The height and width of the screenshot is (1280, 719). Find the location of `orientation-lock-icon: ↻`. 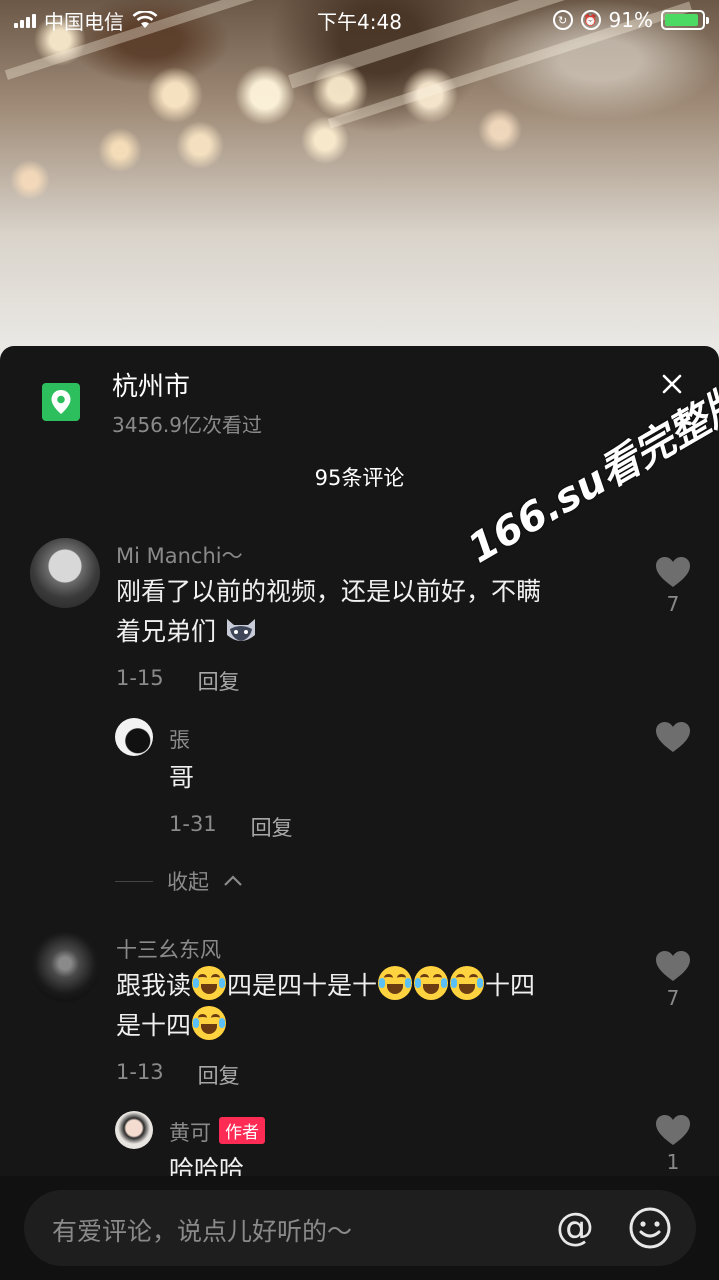

orientation-lock-icon: ↻ is located at coordinates (562, 20).